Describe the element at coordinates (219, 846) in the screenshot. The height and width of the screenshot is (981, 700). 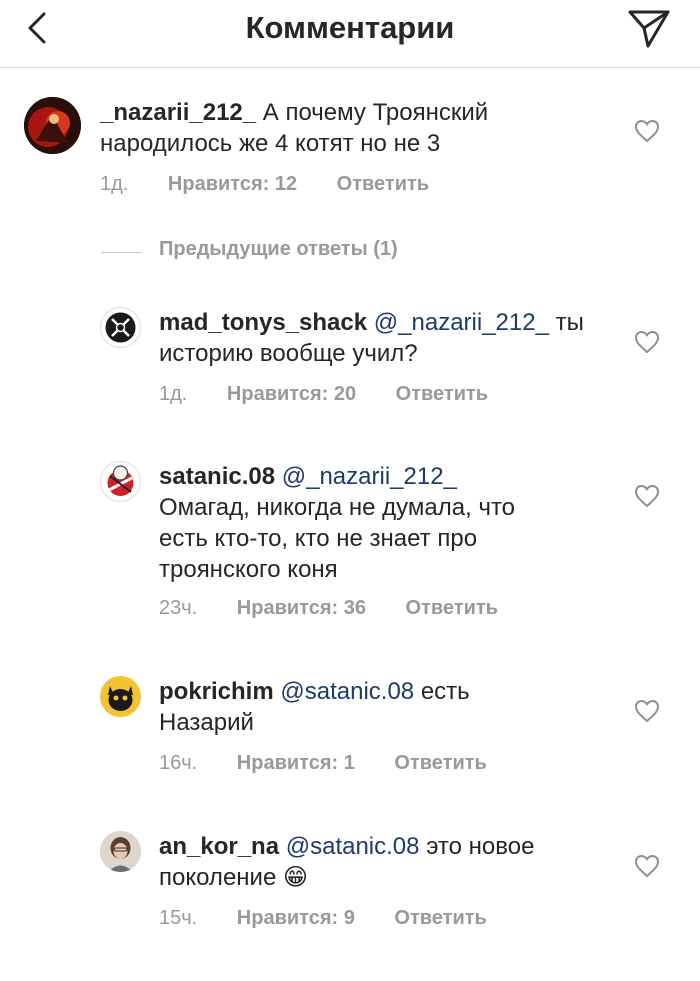
I see `comment-username: an_kor_na` at that location.